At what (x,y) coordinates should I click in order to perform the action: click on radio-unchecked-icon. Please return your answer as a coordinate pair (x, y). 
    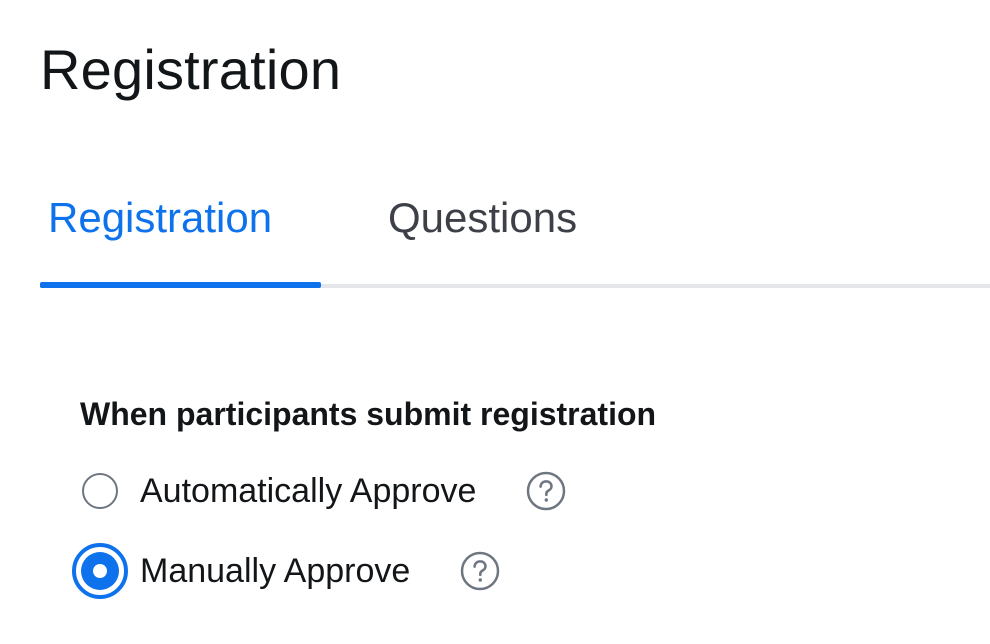
    Looking at the image, I should click on (100, 491).